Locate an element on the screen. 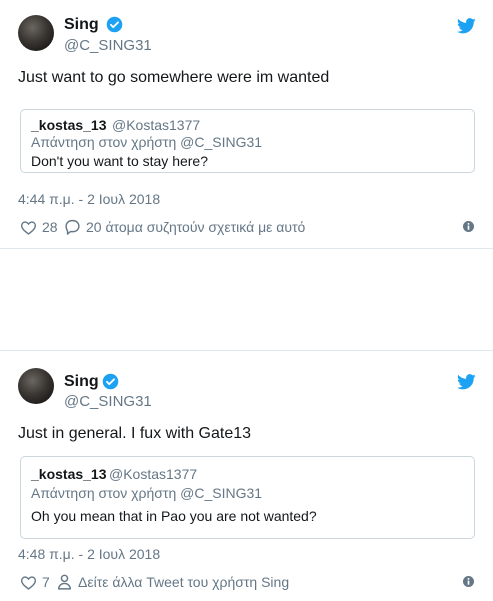 The height and width of the screenshot is (601, 493). like-button: 7 is located at coordinates (35, 582).